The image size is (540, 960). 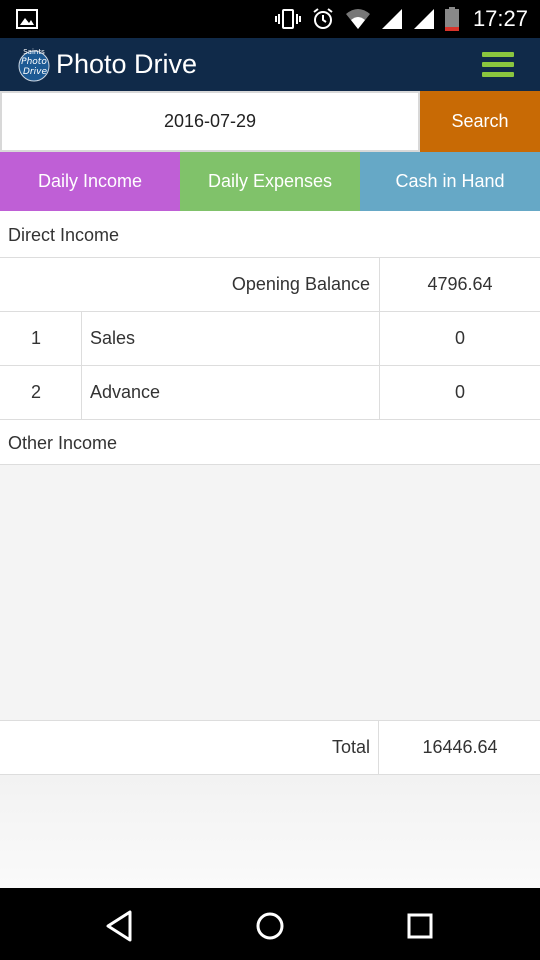 What do you see at coordinates (34, 62) in the screenshot?
I see `svg-text: Photo` at bounding box center [34, 62].